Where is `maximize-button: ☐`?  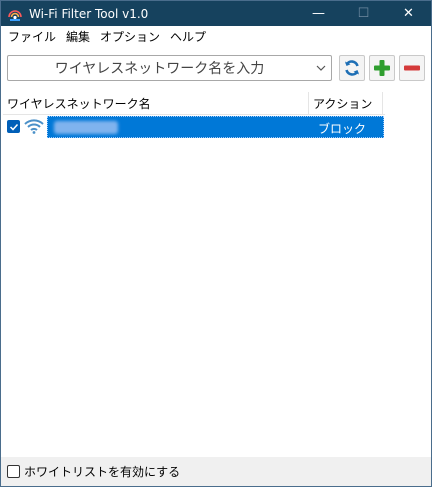
maximize-button: ☐ is located at coordinates (363, 13).